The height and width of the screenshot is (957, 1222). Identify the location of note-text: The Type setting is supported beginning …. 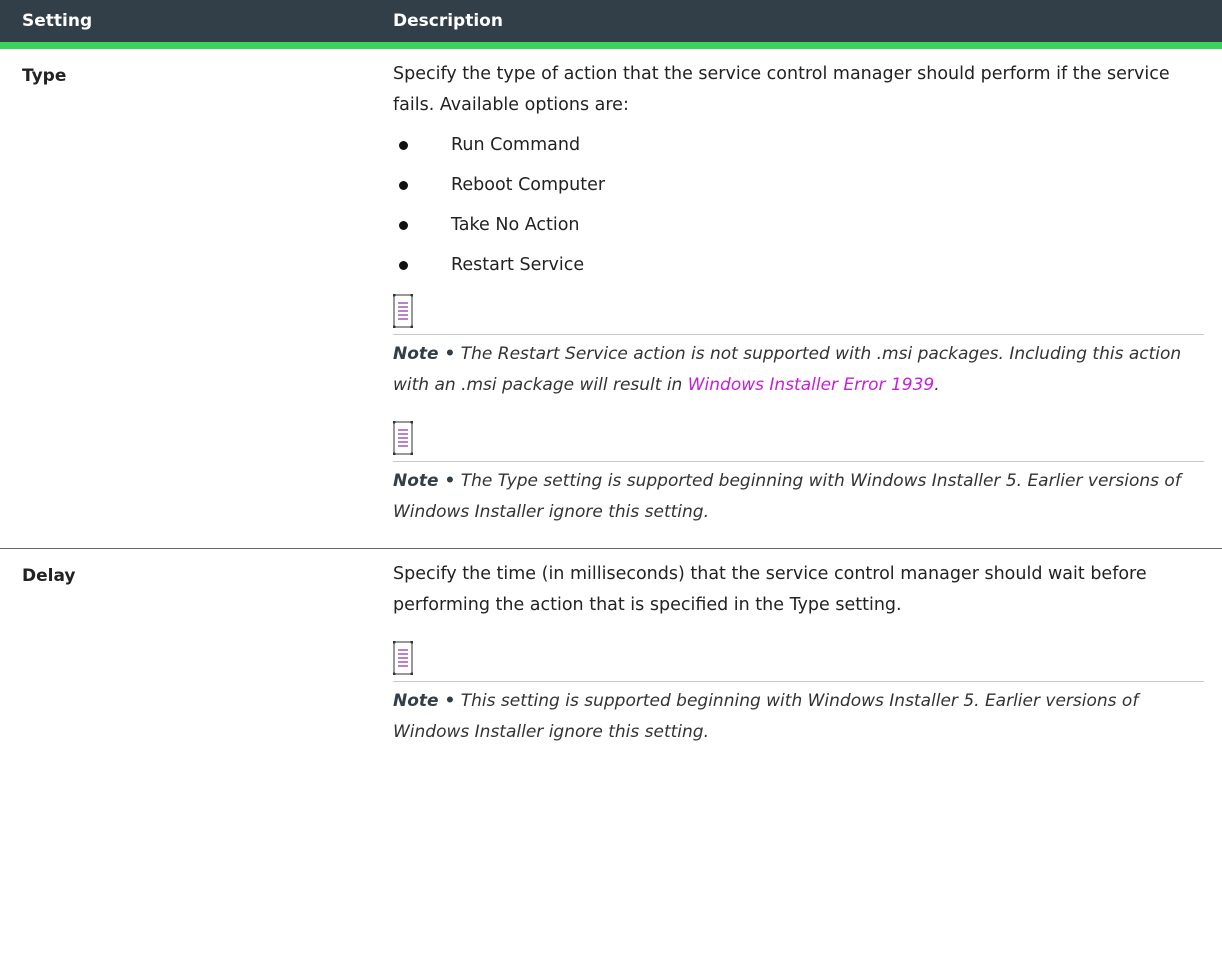
(787, 496).